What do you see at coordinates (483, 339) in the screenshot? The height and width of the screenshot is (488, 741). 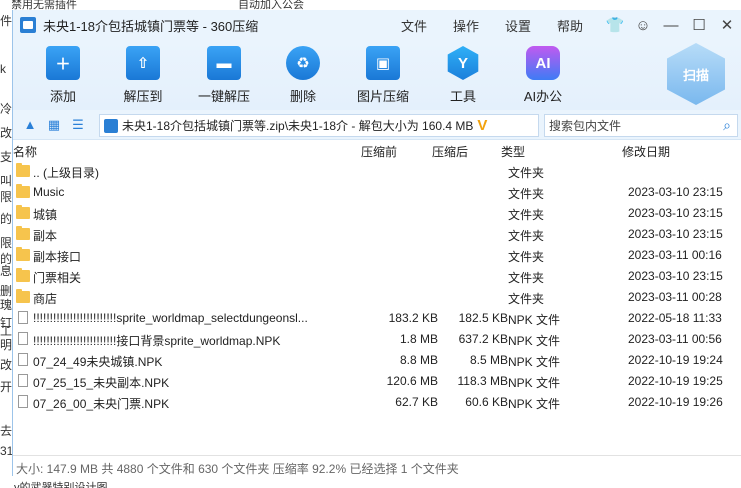 I see `unpacked-size: 637.2 KB` at bounding box center [483, 339].